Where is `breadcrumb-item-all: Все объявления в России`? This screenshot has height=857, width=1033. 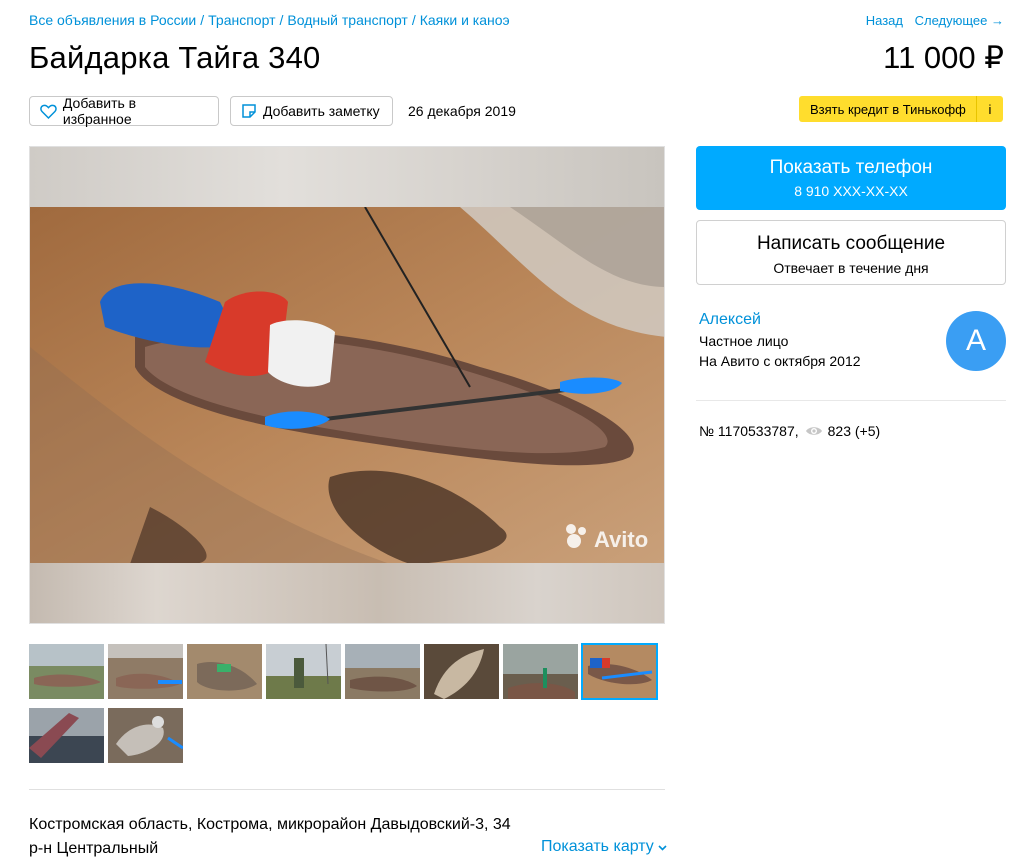 breadcrumb-item-all: Все объявления в России is located at coordinates (112, 20).